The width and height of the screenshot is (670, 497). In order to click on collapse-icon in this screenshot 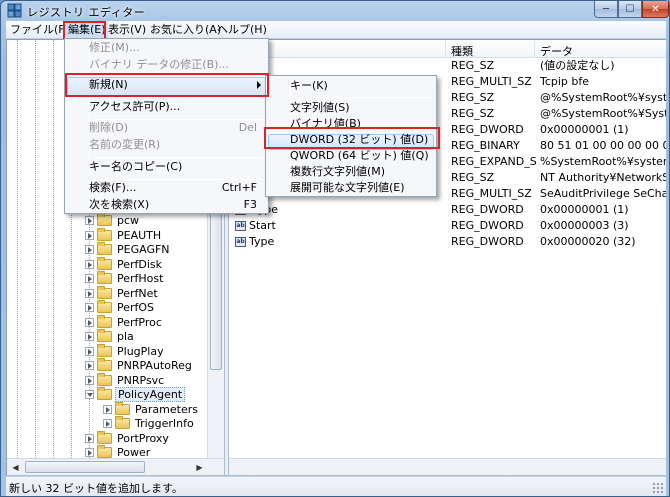, I will do `click(89, 394)`.